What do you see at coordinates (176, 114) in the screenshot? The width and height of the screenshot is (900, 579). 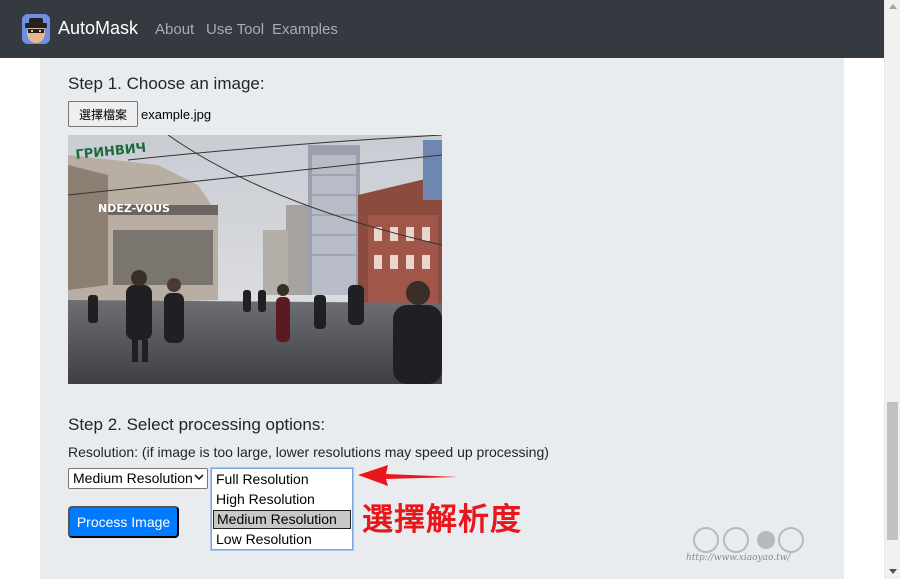 I see `chosen-file-name: example.jpg` at bounding box center [176, 114].